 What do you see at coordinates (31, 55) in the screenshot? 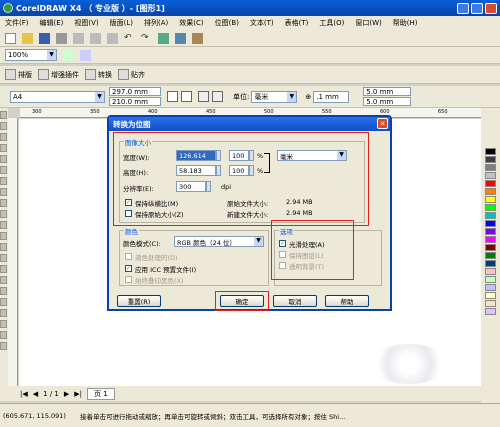
I see `zoom-level-select: 100% ▼` at bounding box center [31, 55].